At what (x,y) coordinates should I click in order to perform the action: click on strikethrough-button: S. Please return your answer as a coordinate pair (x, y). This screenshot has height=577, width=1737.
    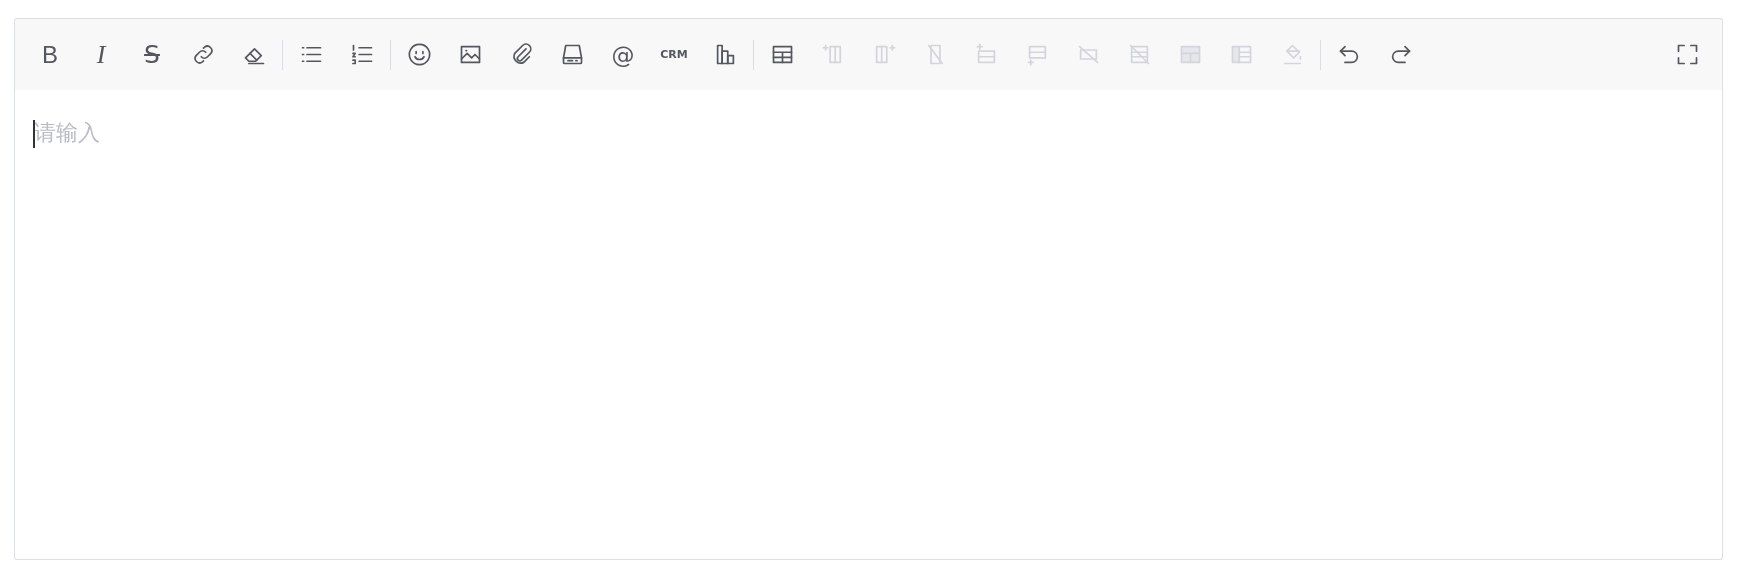
    Looking at the image, I should click on (152, 54).